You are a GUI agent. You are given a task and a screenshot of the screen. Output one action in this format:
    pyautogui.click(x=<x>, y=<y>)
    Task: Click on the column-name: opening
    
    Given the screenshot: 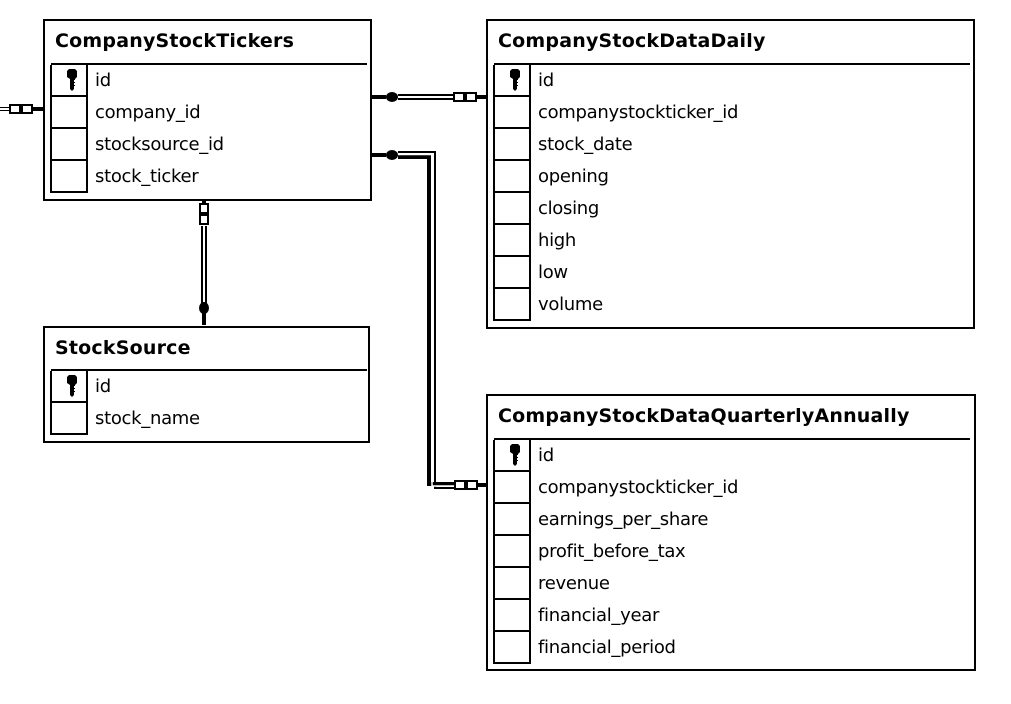 What is the action you would take?
    pyautogui.click(x=573, y=176)
    